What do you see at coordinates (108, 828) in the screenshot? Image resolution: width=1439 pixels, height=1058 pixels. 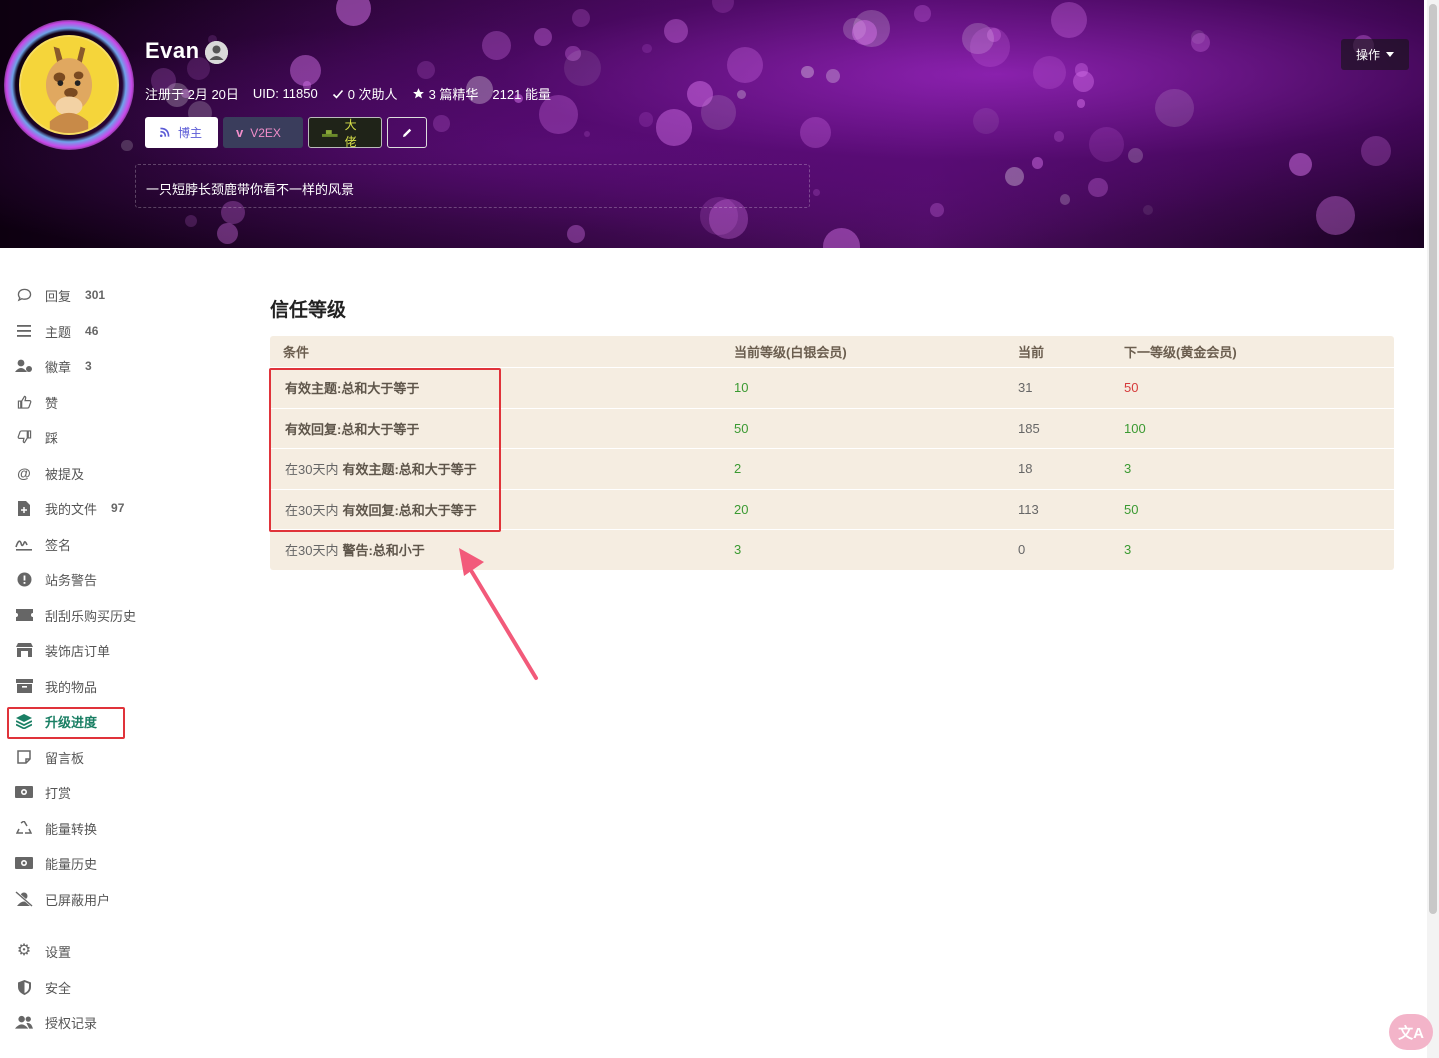 I see `sidebar-item-recycle: 能量转换` at bounding box center [108, 828].